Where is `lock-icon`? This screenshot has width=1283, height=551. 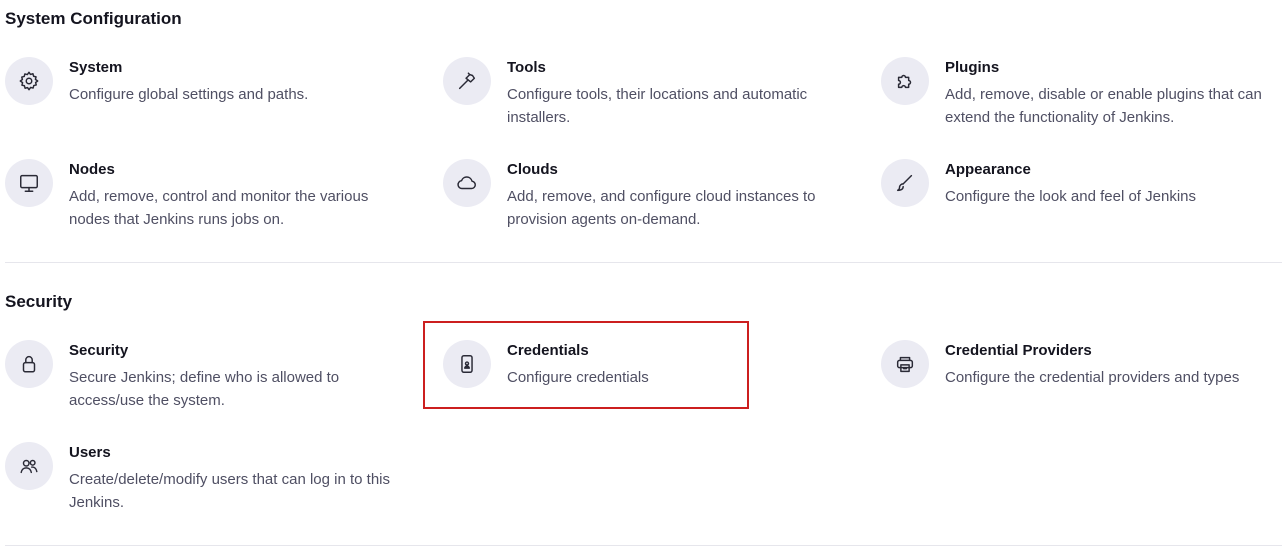 lock-icon is located at coordinates (29, 364).